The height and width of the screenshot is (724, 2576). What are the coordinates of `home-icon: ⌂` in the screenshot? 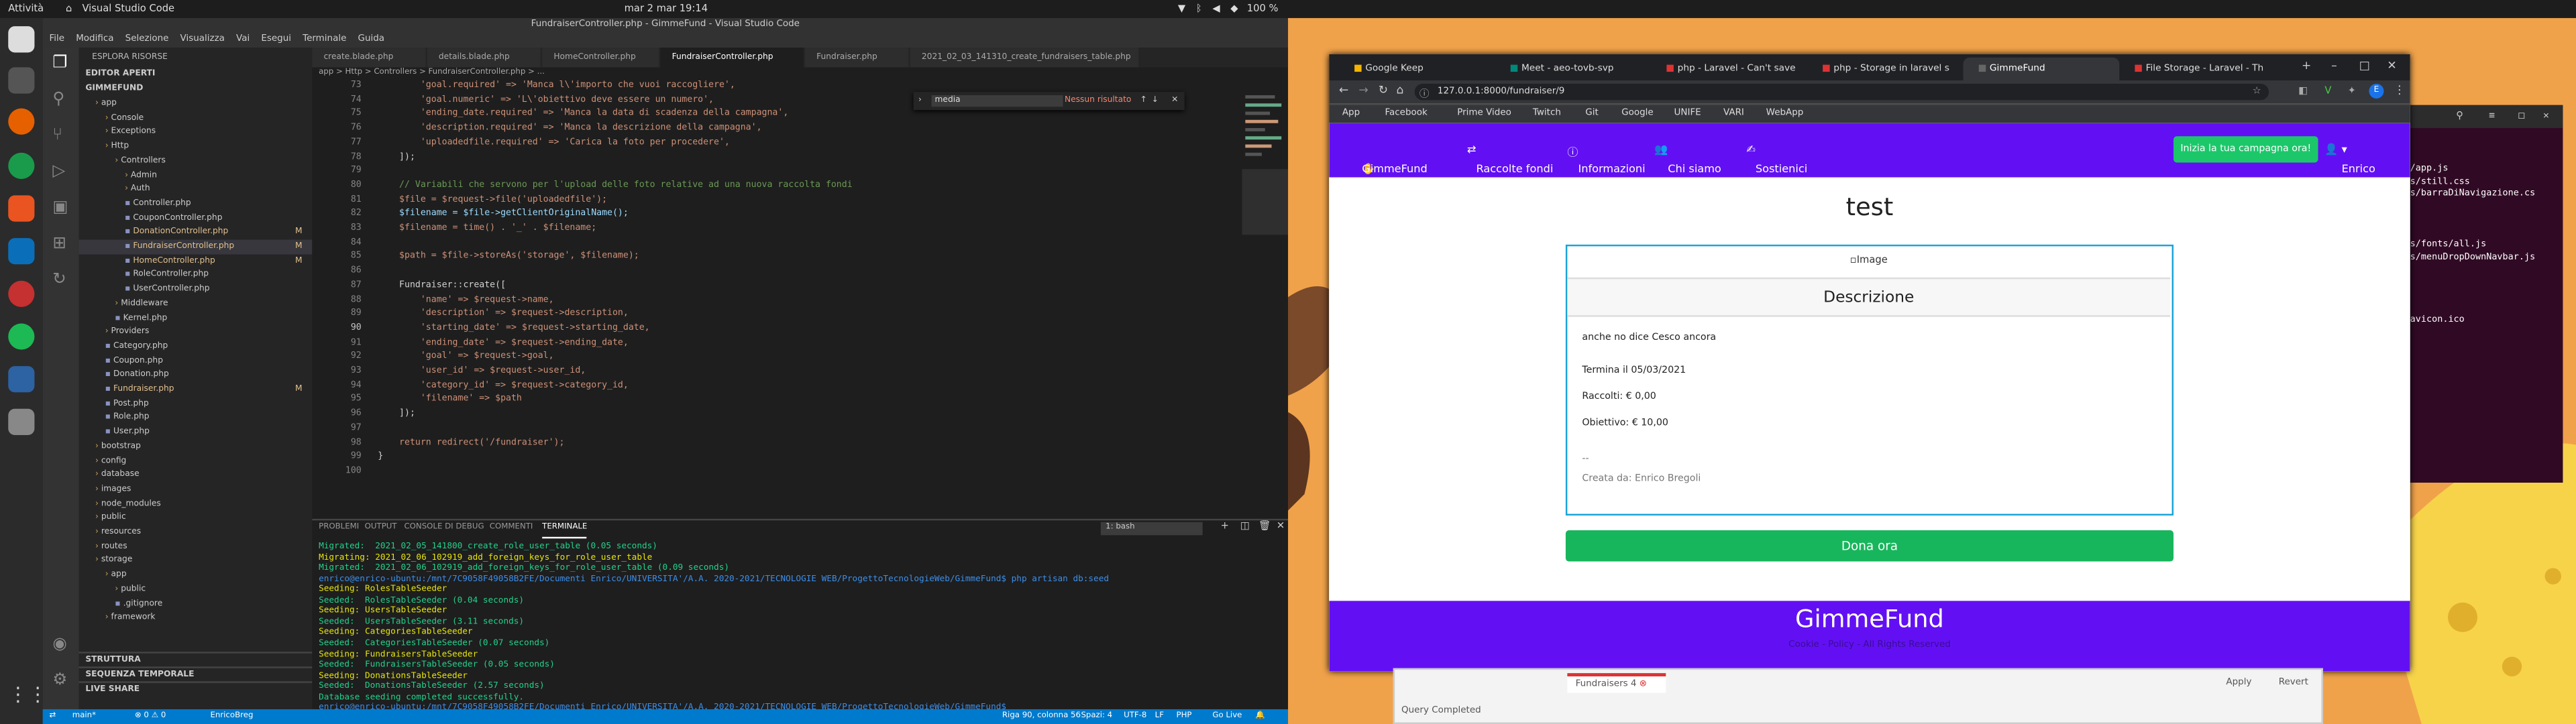 It's located at (1400, 90).